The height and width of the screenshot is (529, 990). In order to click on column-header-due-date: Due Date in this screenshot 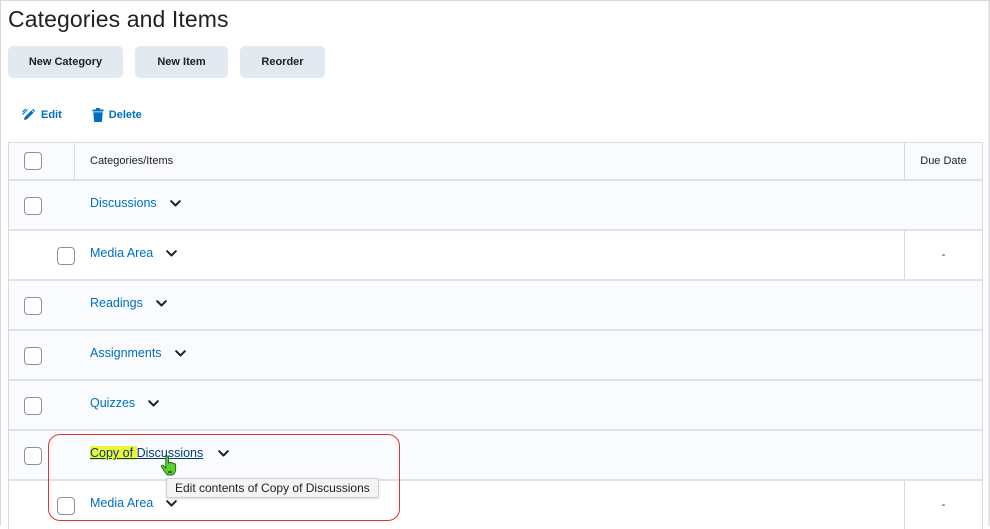, I will do `click(943, 161)`.